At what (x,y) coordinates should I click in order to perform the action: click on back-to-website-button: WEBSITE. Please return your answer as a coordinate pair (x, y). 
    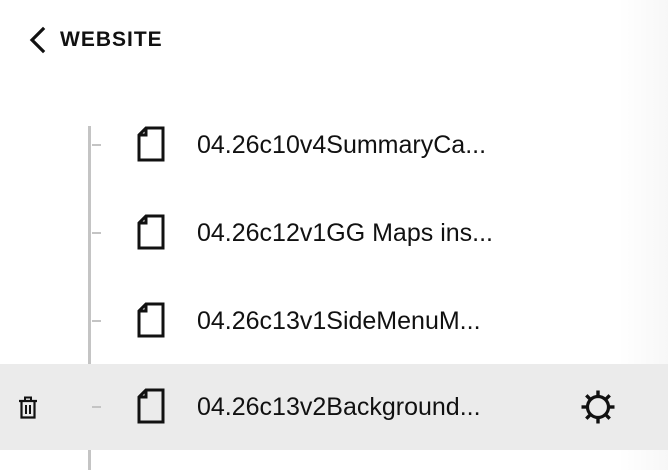
    Looking at the image, I should click on (94, 40).